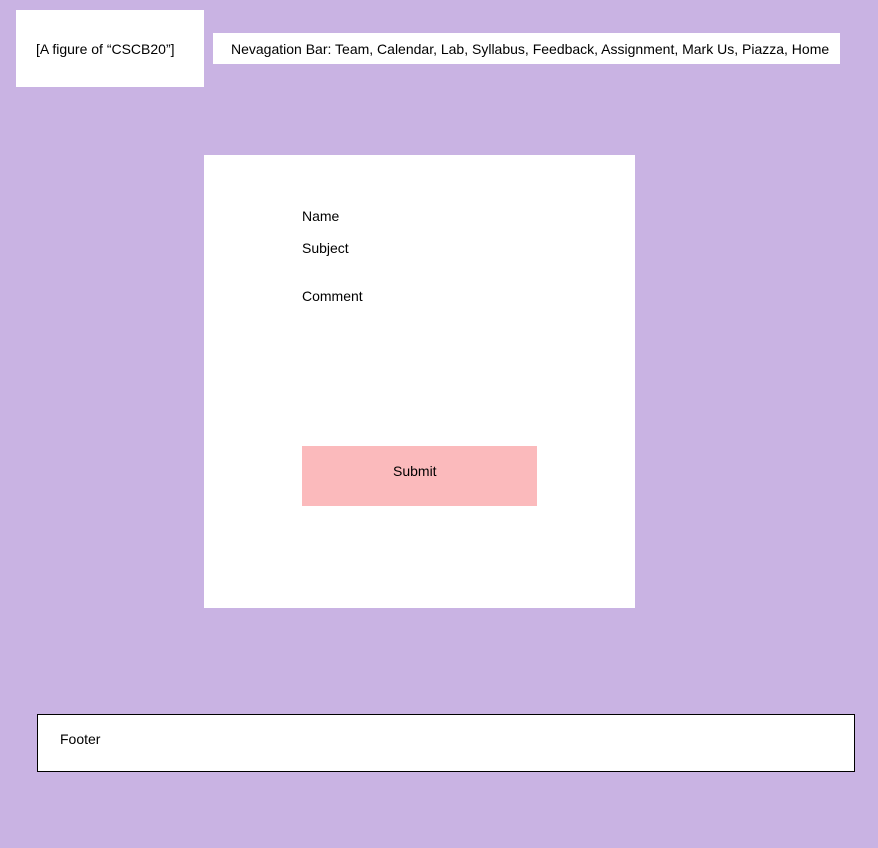 The width and height of the screenshot is (878, 848). Describe the element at coordinates (321, 216) in the screenshot. I see `name-label: Name` at that location.